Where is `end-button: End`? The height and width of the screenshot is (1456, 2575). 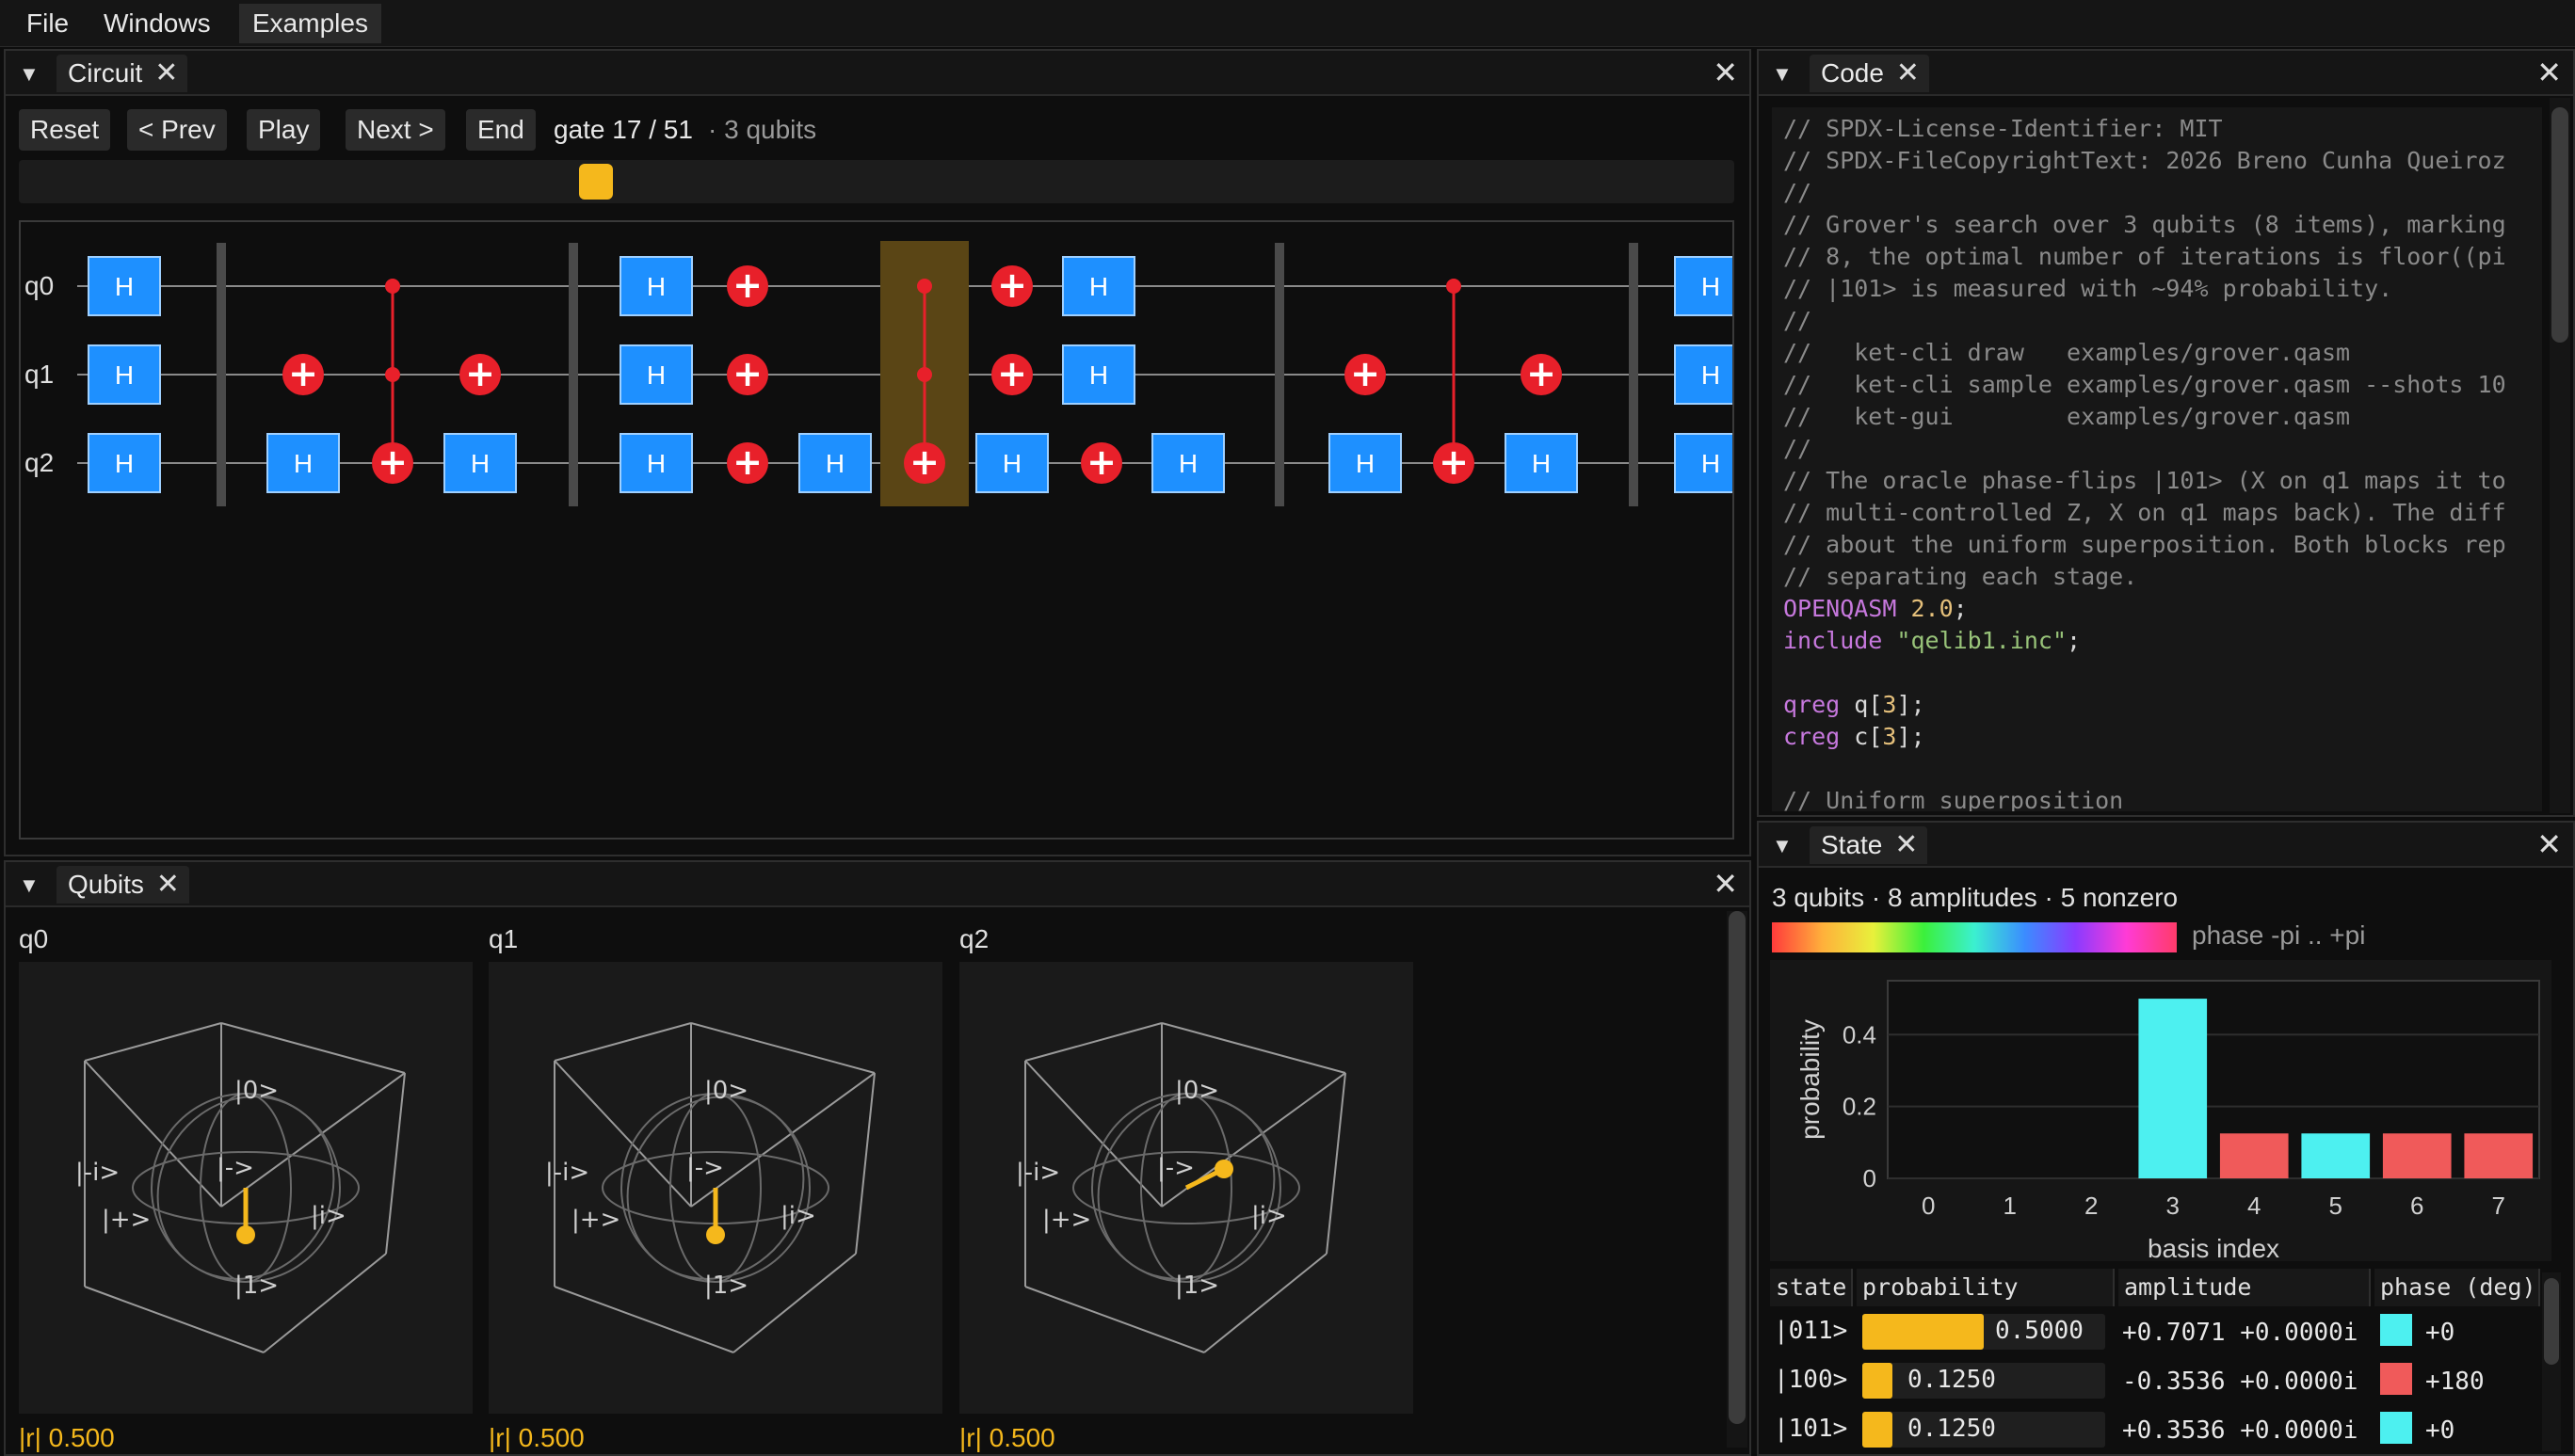
end-button: End is located at coordinates (501, 130).